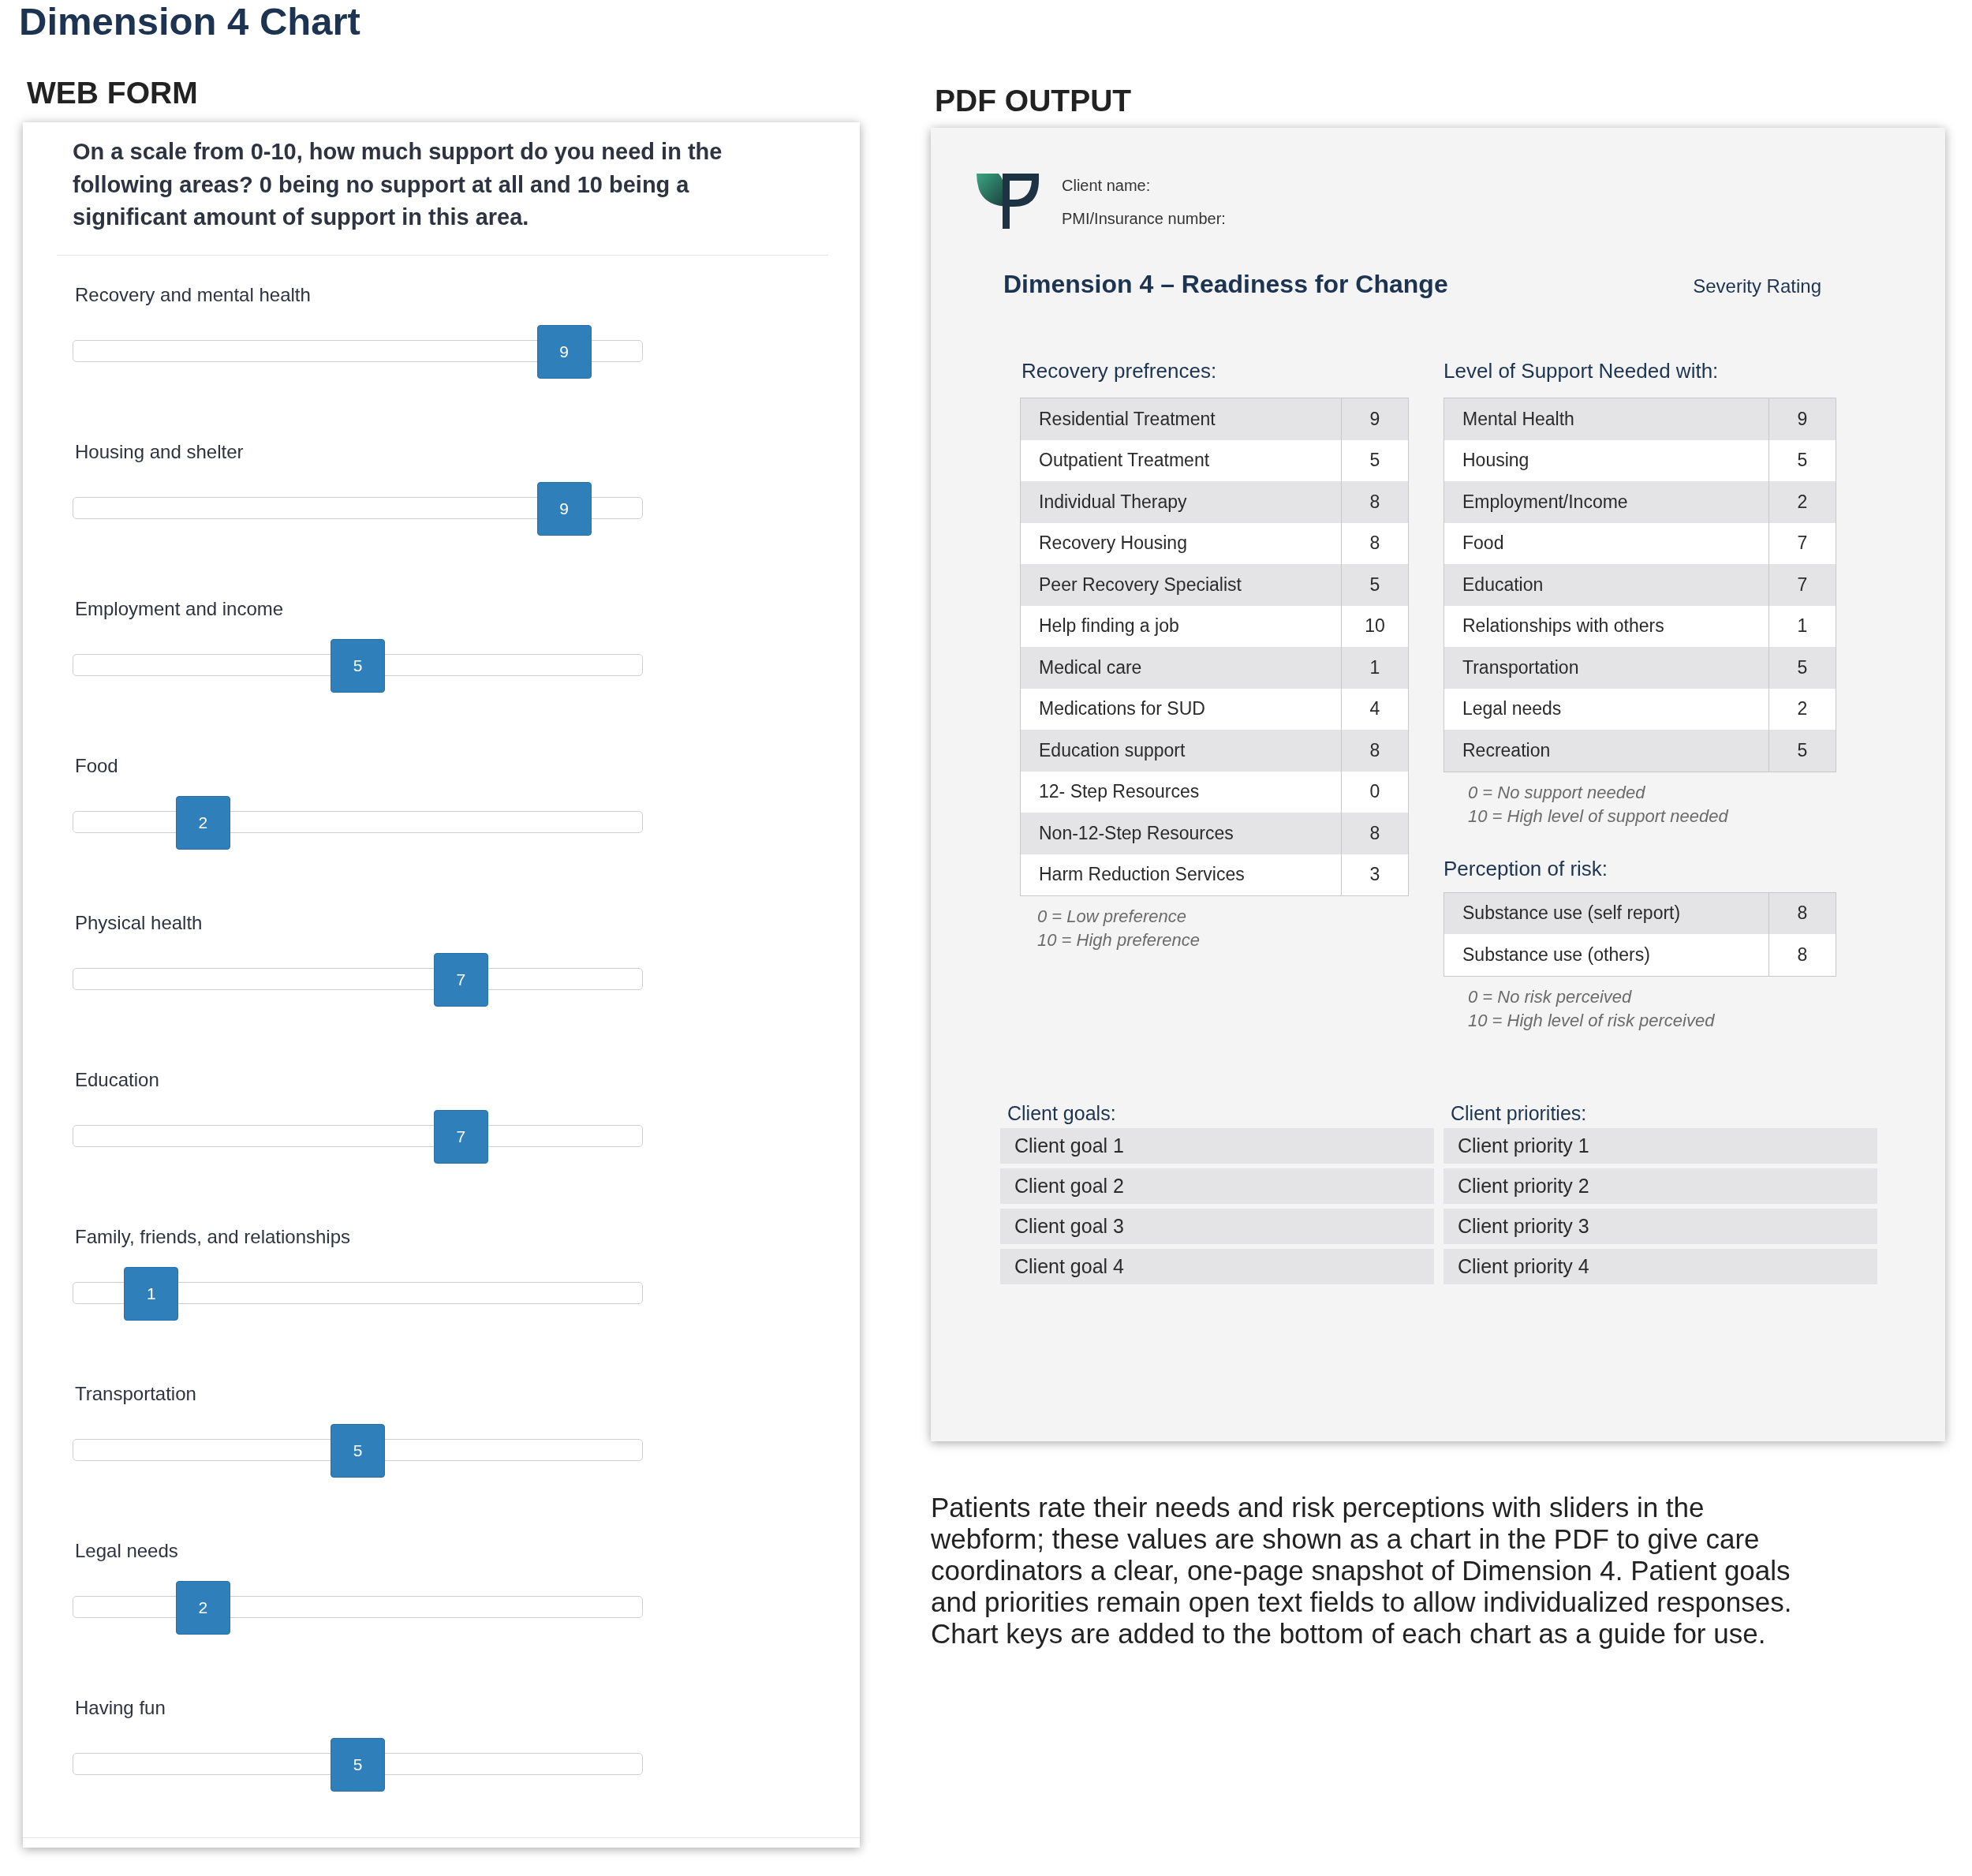 Image resolution: width=1972 pixels, height=1876 pixels. Describe the element at coordinates (1181, 419) in the screenshot. I see `table-cell: Residential Treatment` at that location.